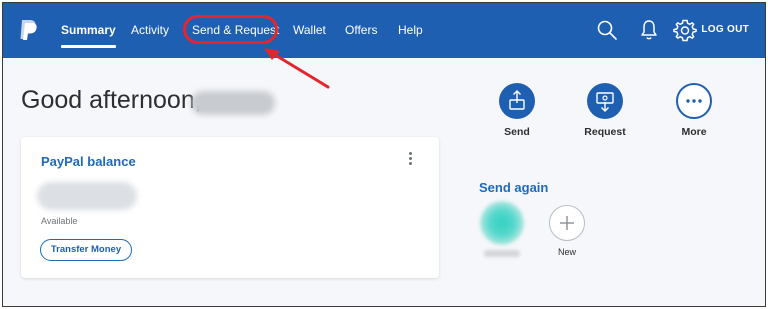  What do you see at coordinates (111, 100) in the screenshot?
I see `greeting-text: Good afternoon,` at bounding box center [111, 100].